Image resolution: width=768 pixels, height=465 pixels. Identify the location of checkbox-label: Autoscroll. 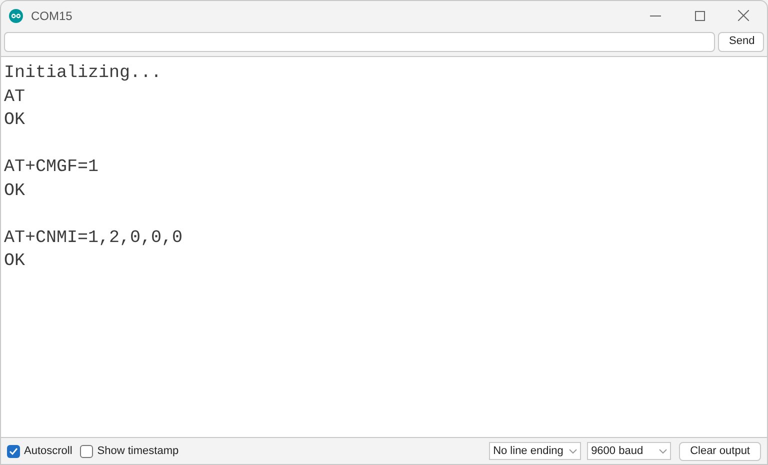
(48, 451).